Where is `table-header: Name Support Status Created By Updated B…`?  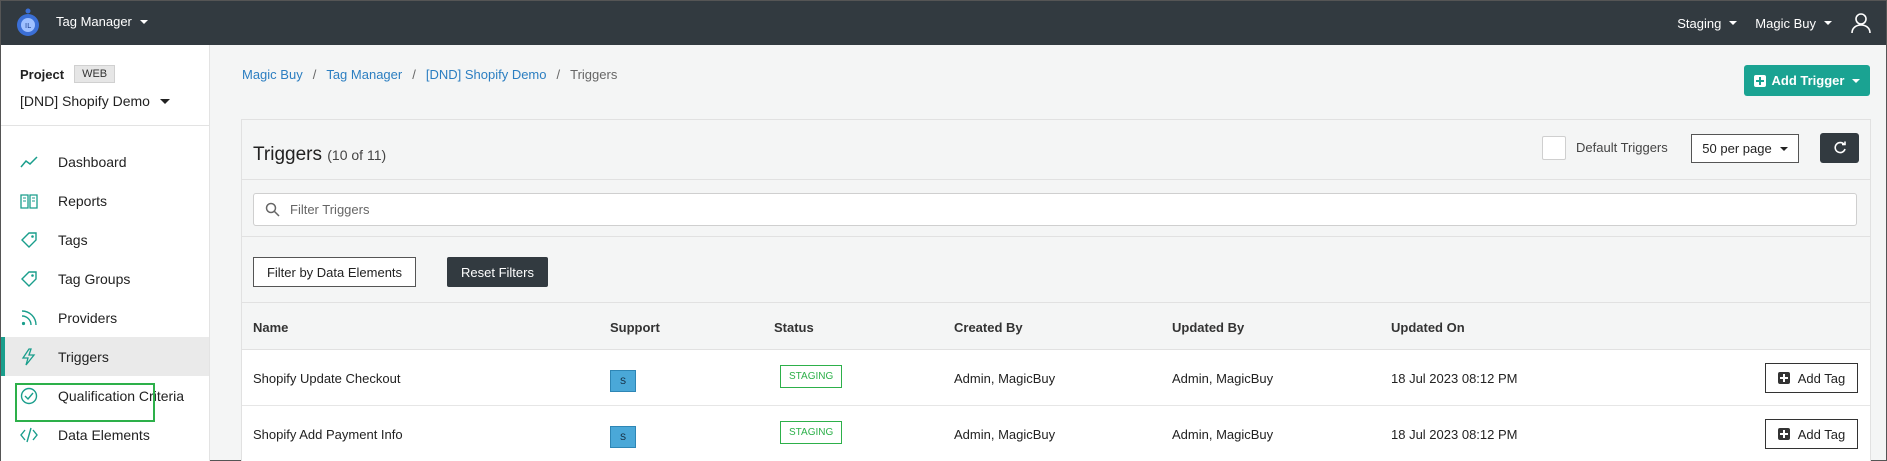 table-header: Name Support Status Created By Updated B… is located at coordinates (1056, 326).